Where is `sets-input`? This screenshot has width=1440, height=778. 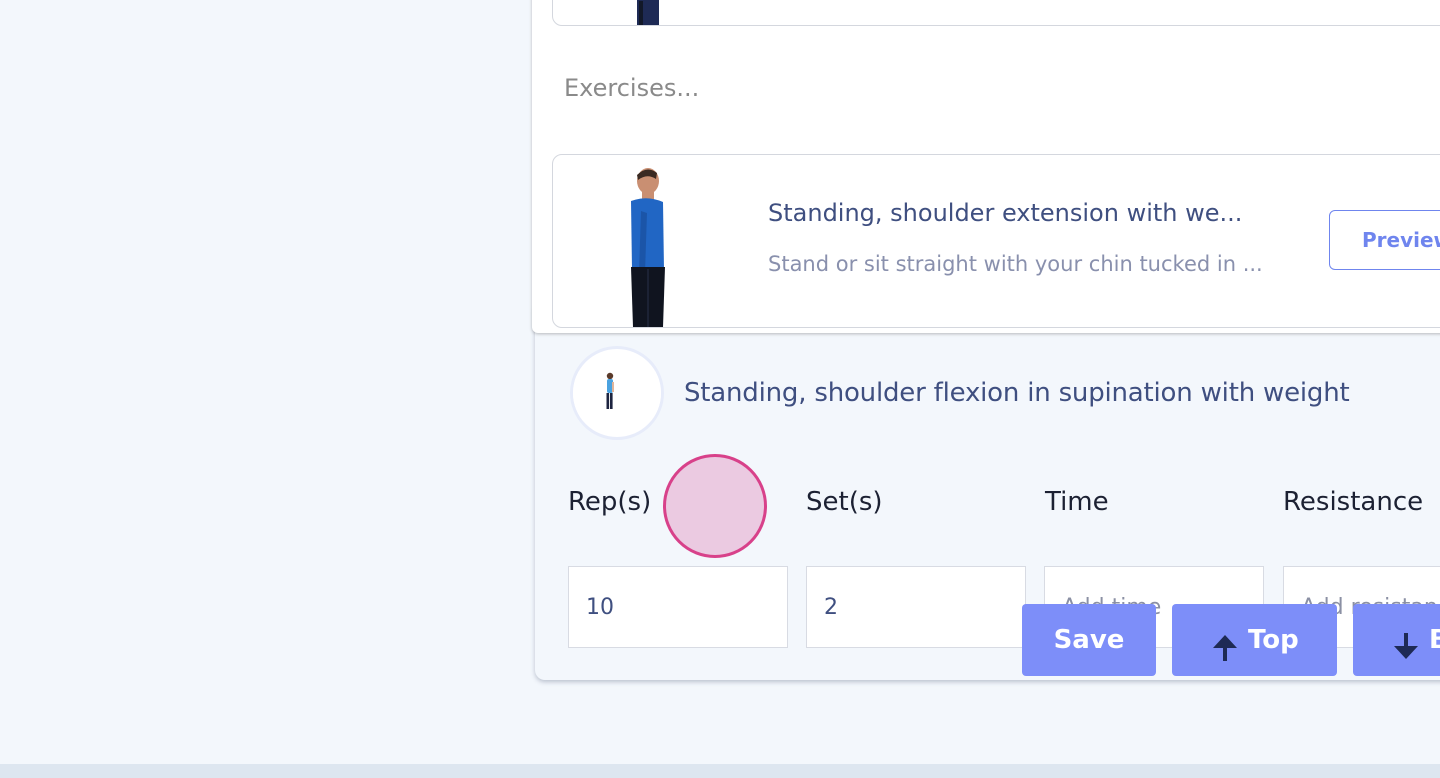
sets-input is located at coordinates (916, 607).